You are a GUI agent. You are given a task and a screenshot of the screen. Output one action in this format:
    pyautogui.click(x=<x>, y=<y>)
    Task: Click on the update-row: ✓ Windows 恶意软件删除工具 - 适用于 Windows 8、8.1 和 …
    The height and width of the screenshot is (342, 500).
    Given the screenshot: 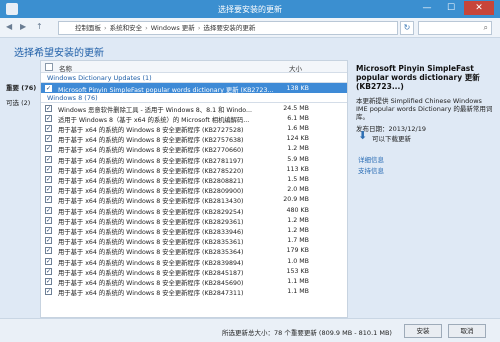 What is the action you would take?
    pyautogui.click(x=194, y=108)
    